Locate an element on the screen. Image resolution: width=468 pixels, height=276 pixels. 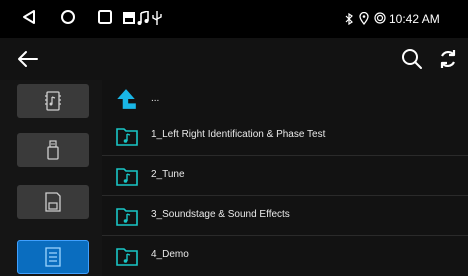
music-icon is located at coordinates (143, 18).